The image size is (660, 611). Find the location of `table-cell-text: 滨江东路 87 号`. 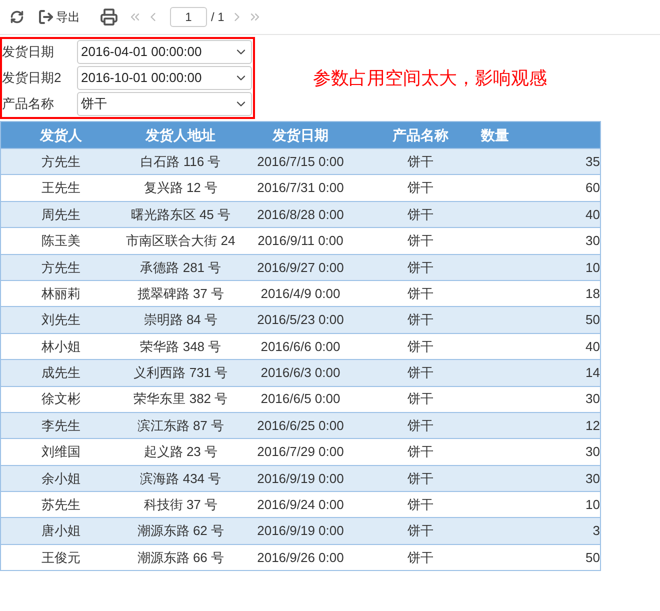

table-cell-text: 滨江东路 87 号 is located at coordinates (181, 425).